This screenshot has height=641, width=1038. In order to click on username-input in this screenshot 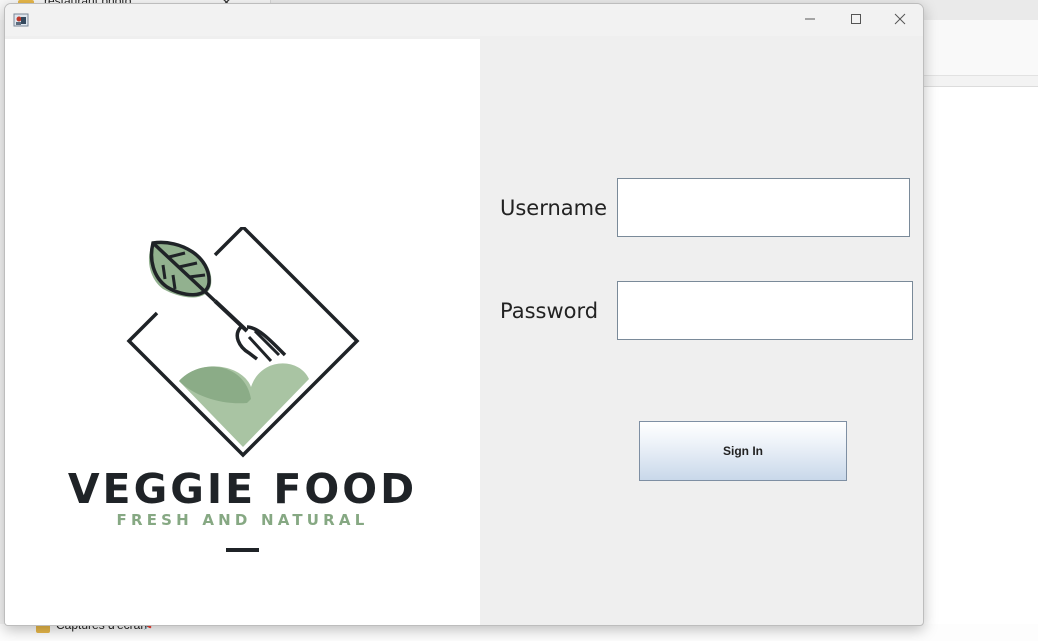, I will do `click(763, 207)`.